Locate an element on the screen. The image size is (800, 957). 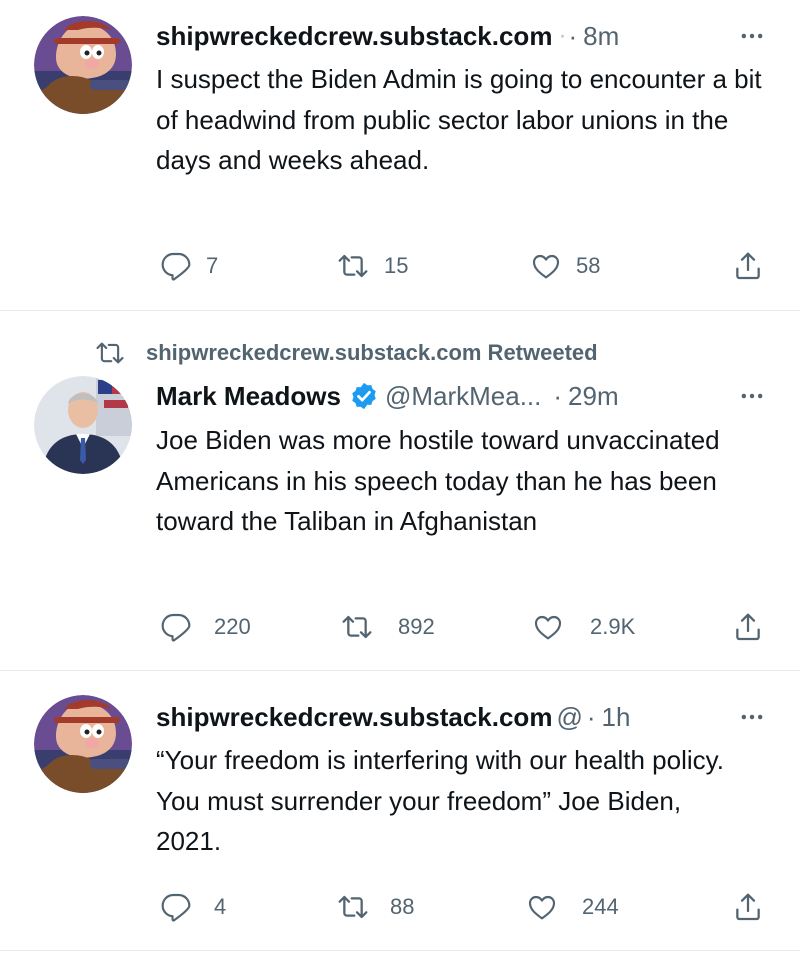
like-count: 2.9K is located at coordinates (613, 626).